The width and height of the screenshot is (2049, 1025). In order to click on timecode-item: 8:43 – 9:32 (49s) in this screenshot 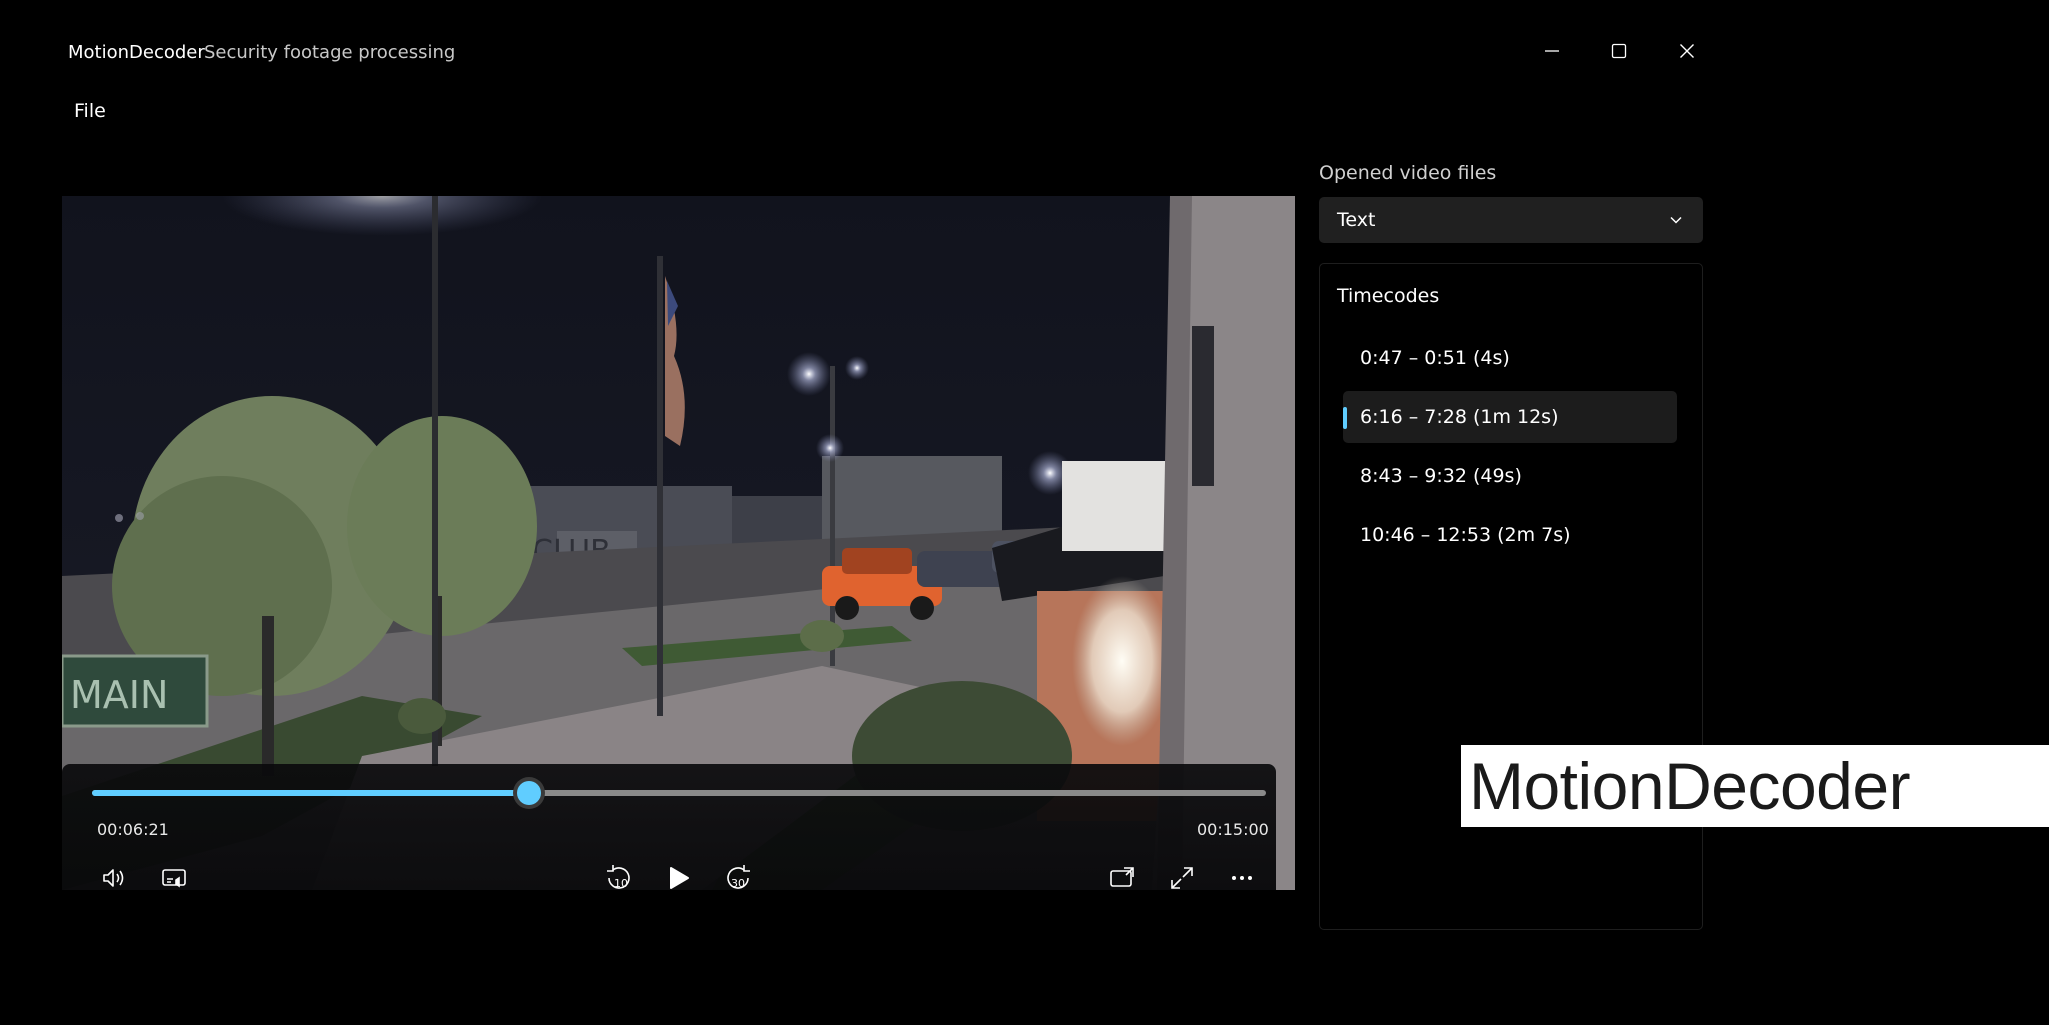, I will do `click(1510, 476)`.